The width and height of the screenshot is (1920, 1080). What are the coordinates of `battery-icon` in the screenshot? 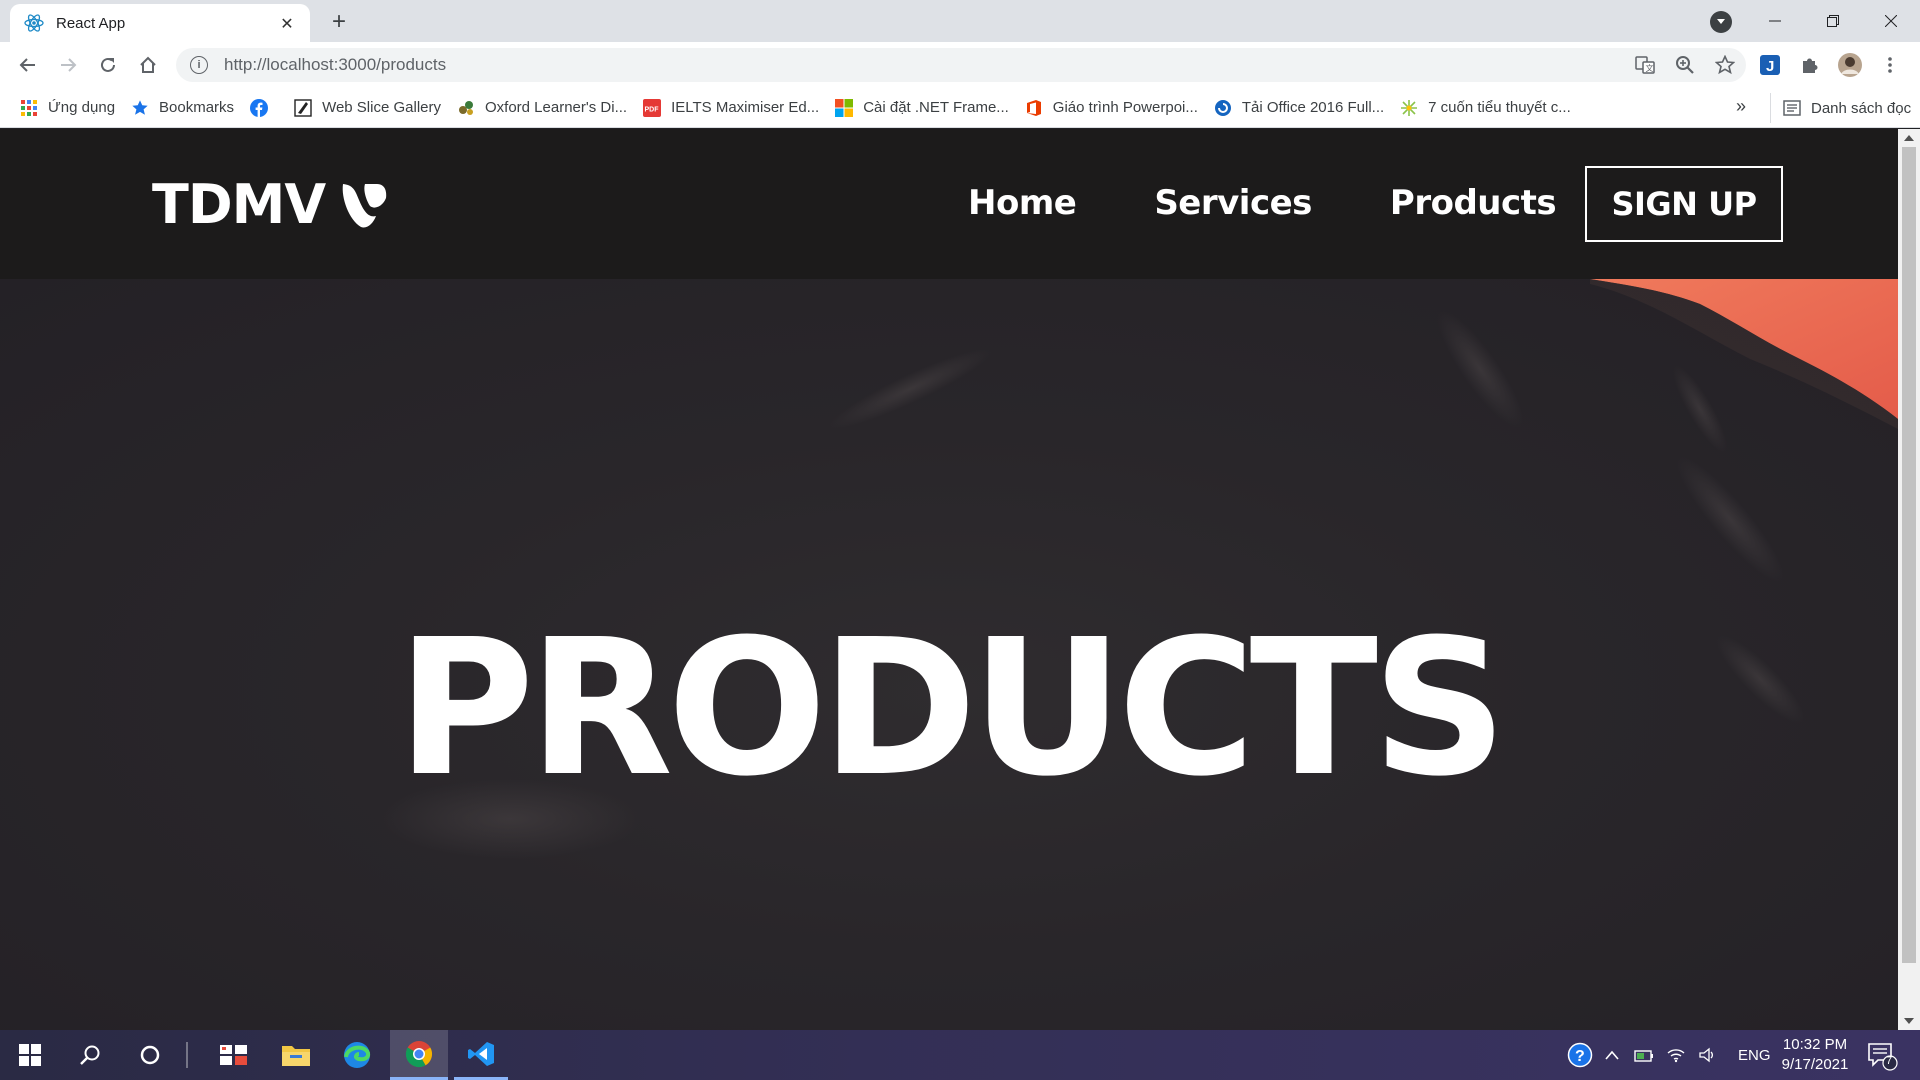 It's located at (1644, 1055).